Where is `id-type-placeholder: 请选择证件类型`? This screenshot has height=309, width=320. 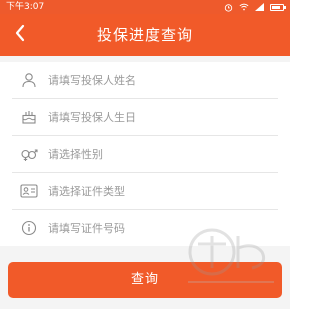
id-type-placeholder: 请选择证件类型 is located at coordinates (86, 191).